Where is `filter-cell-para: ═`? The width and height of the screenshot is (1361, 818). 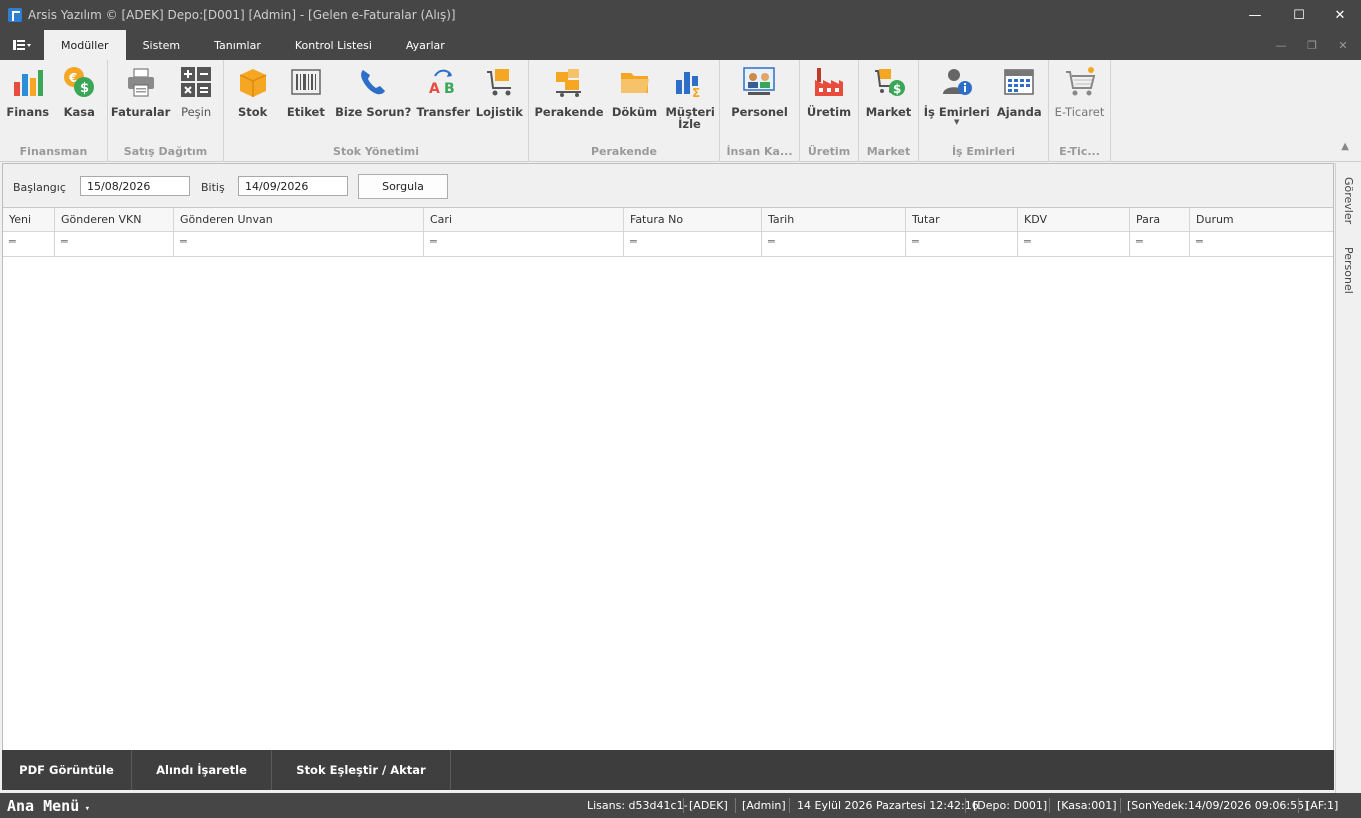 filter-cell-para: ═ is located at coordinates (1160, 244).